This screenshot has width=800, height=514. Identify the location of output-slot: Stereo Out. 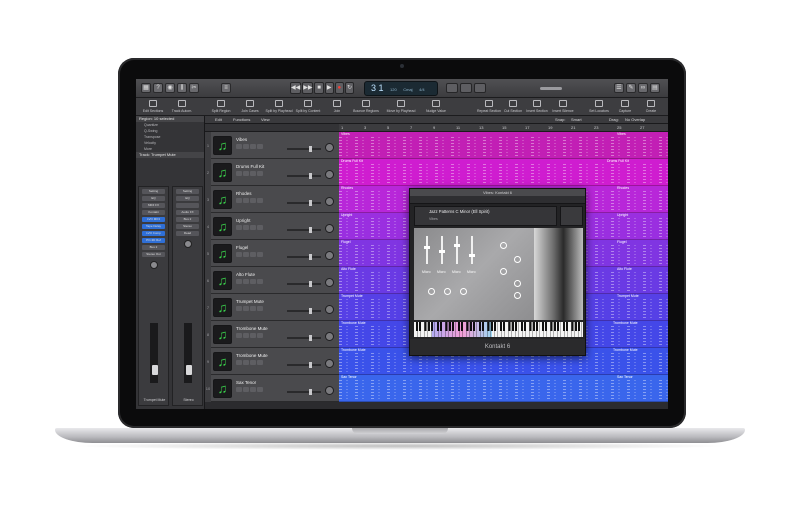
(153, 254).